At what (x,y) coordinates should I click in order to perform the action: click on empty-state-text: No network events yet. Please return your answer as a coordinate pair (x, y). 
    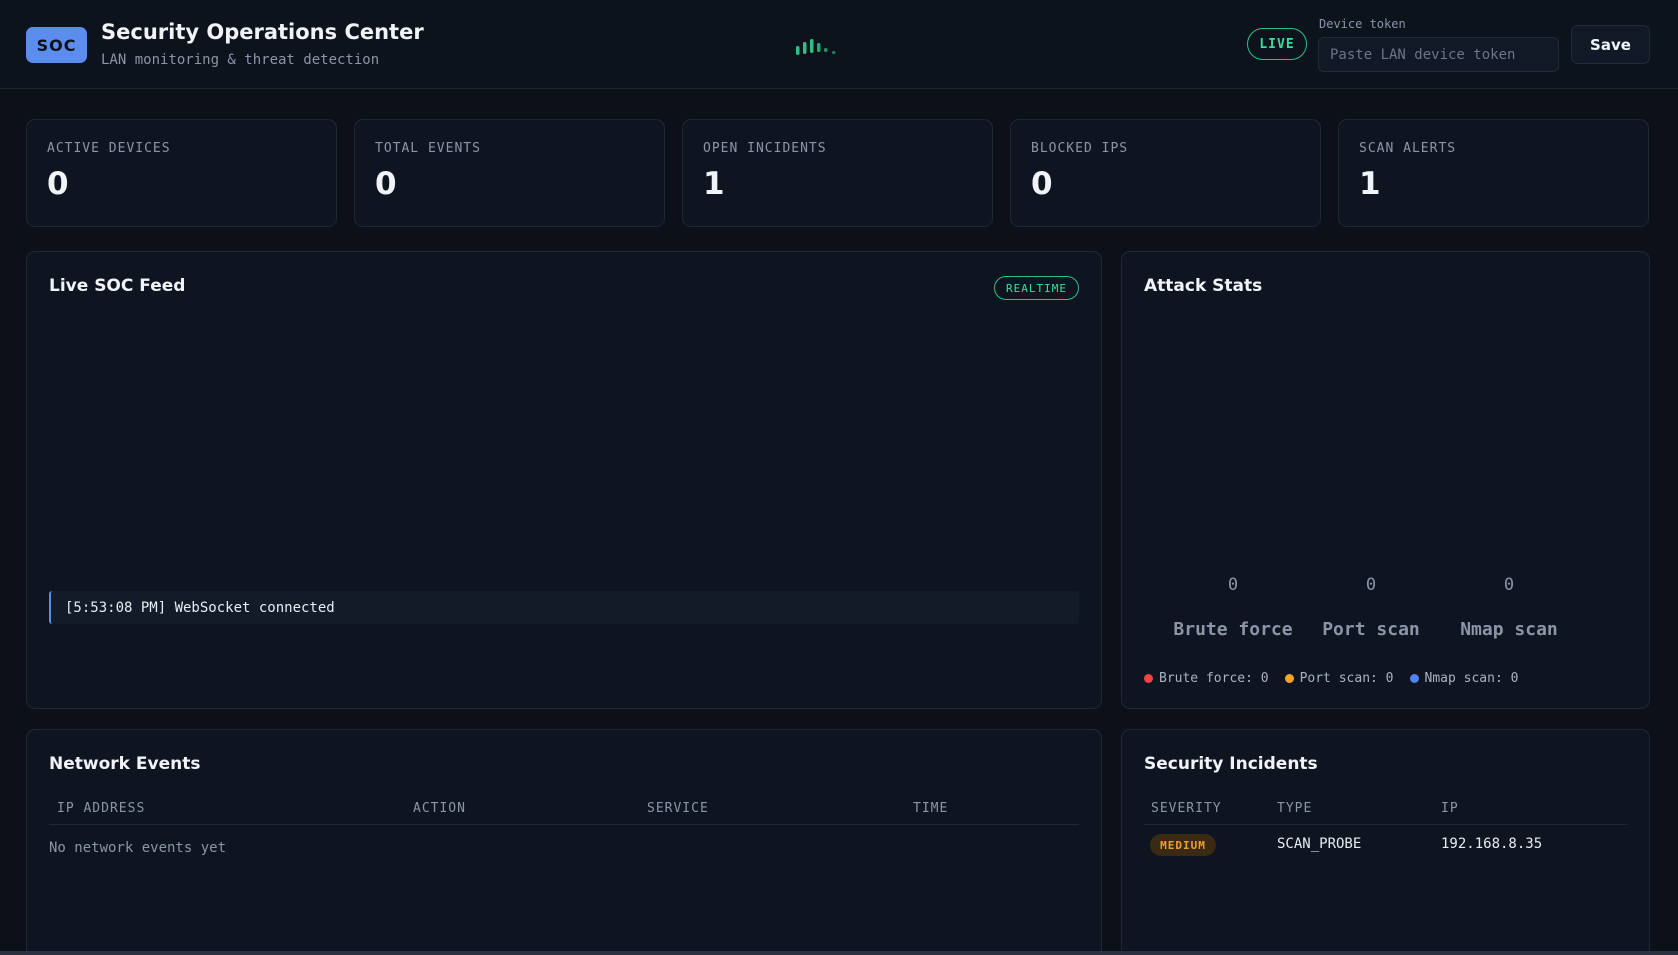
    Looking at the image, I should click on (138, 848).